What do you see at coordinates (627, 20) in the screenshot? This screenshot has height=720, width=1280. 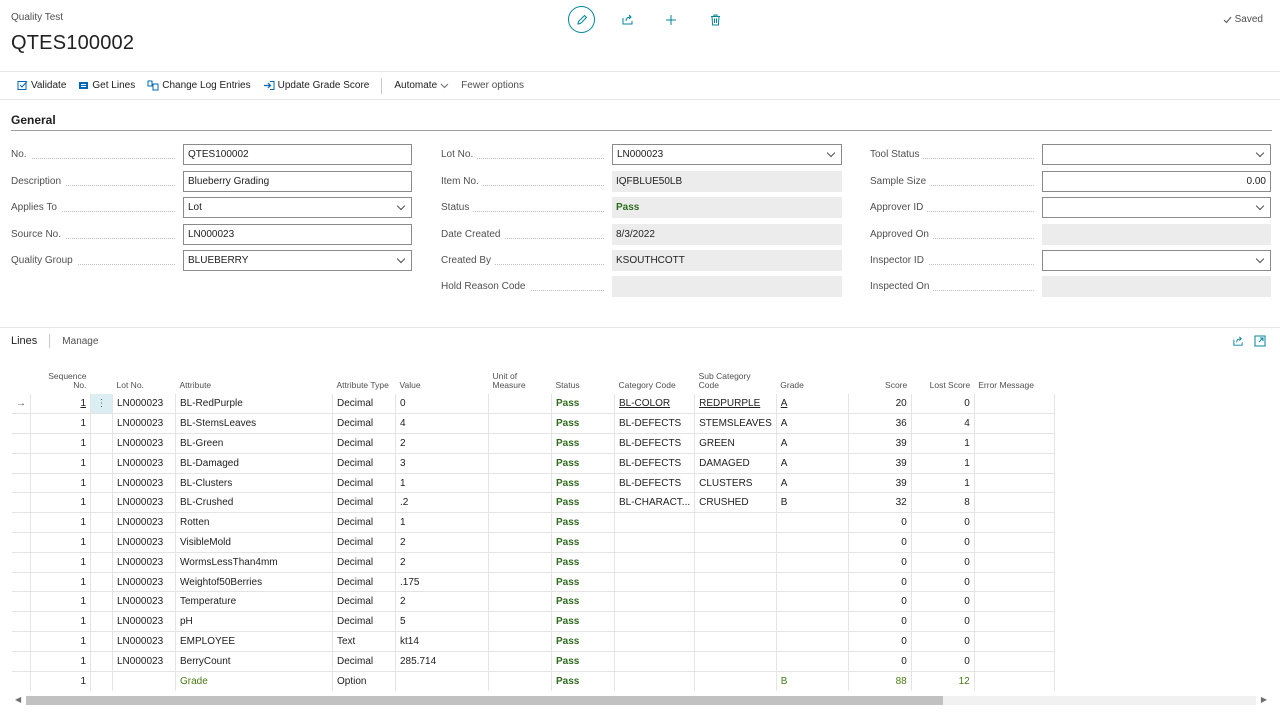 I see `share-button` at bounding box center [627, 20].